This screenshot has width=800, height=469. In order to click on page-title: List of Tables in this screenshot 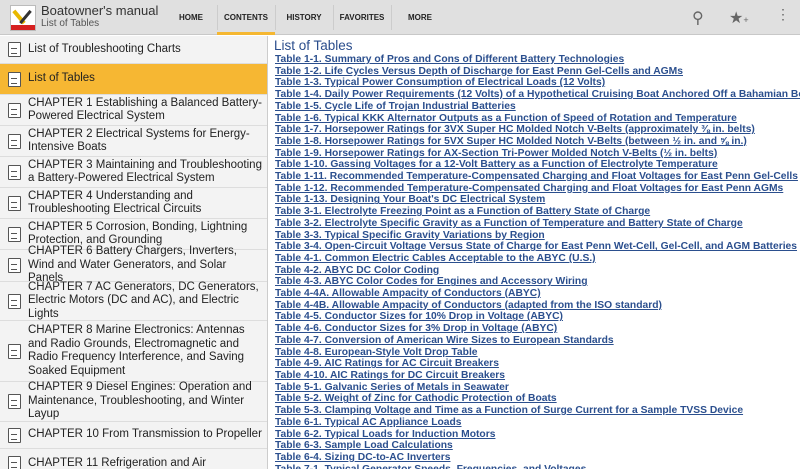, I will do `click(313, 45)`.